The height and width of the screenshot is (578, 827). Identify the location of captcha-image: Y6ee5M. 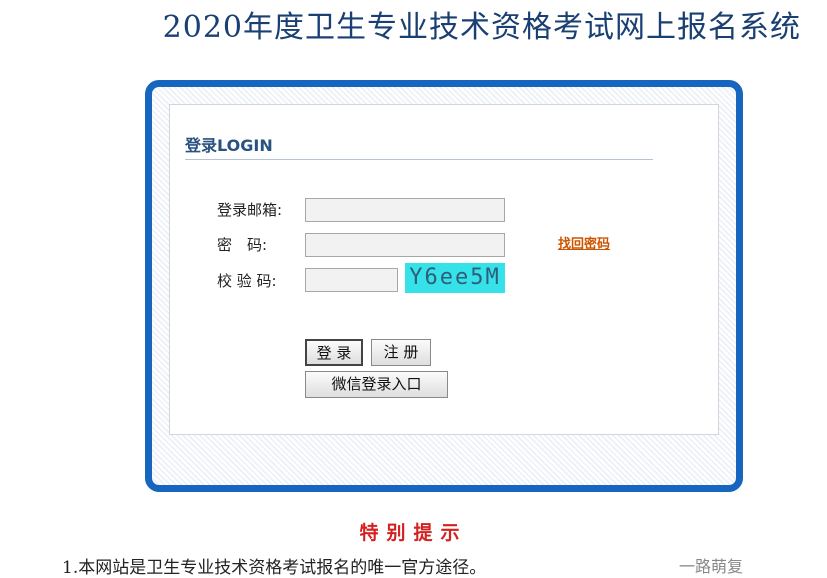
(455, 278).